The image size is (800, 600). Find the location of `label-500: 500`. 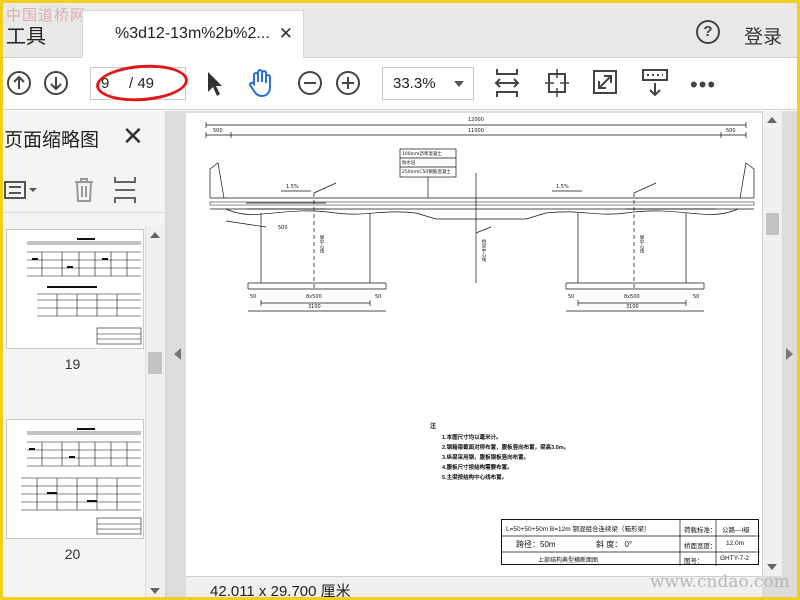

label-500: 500 is located at coordinates (283, 228).